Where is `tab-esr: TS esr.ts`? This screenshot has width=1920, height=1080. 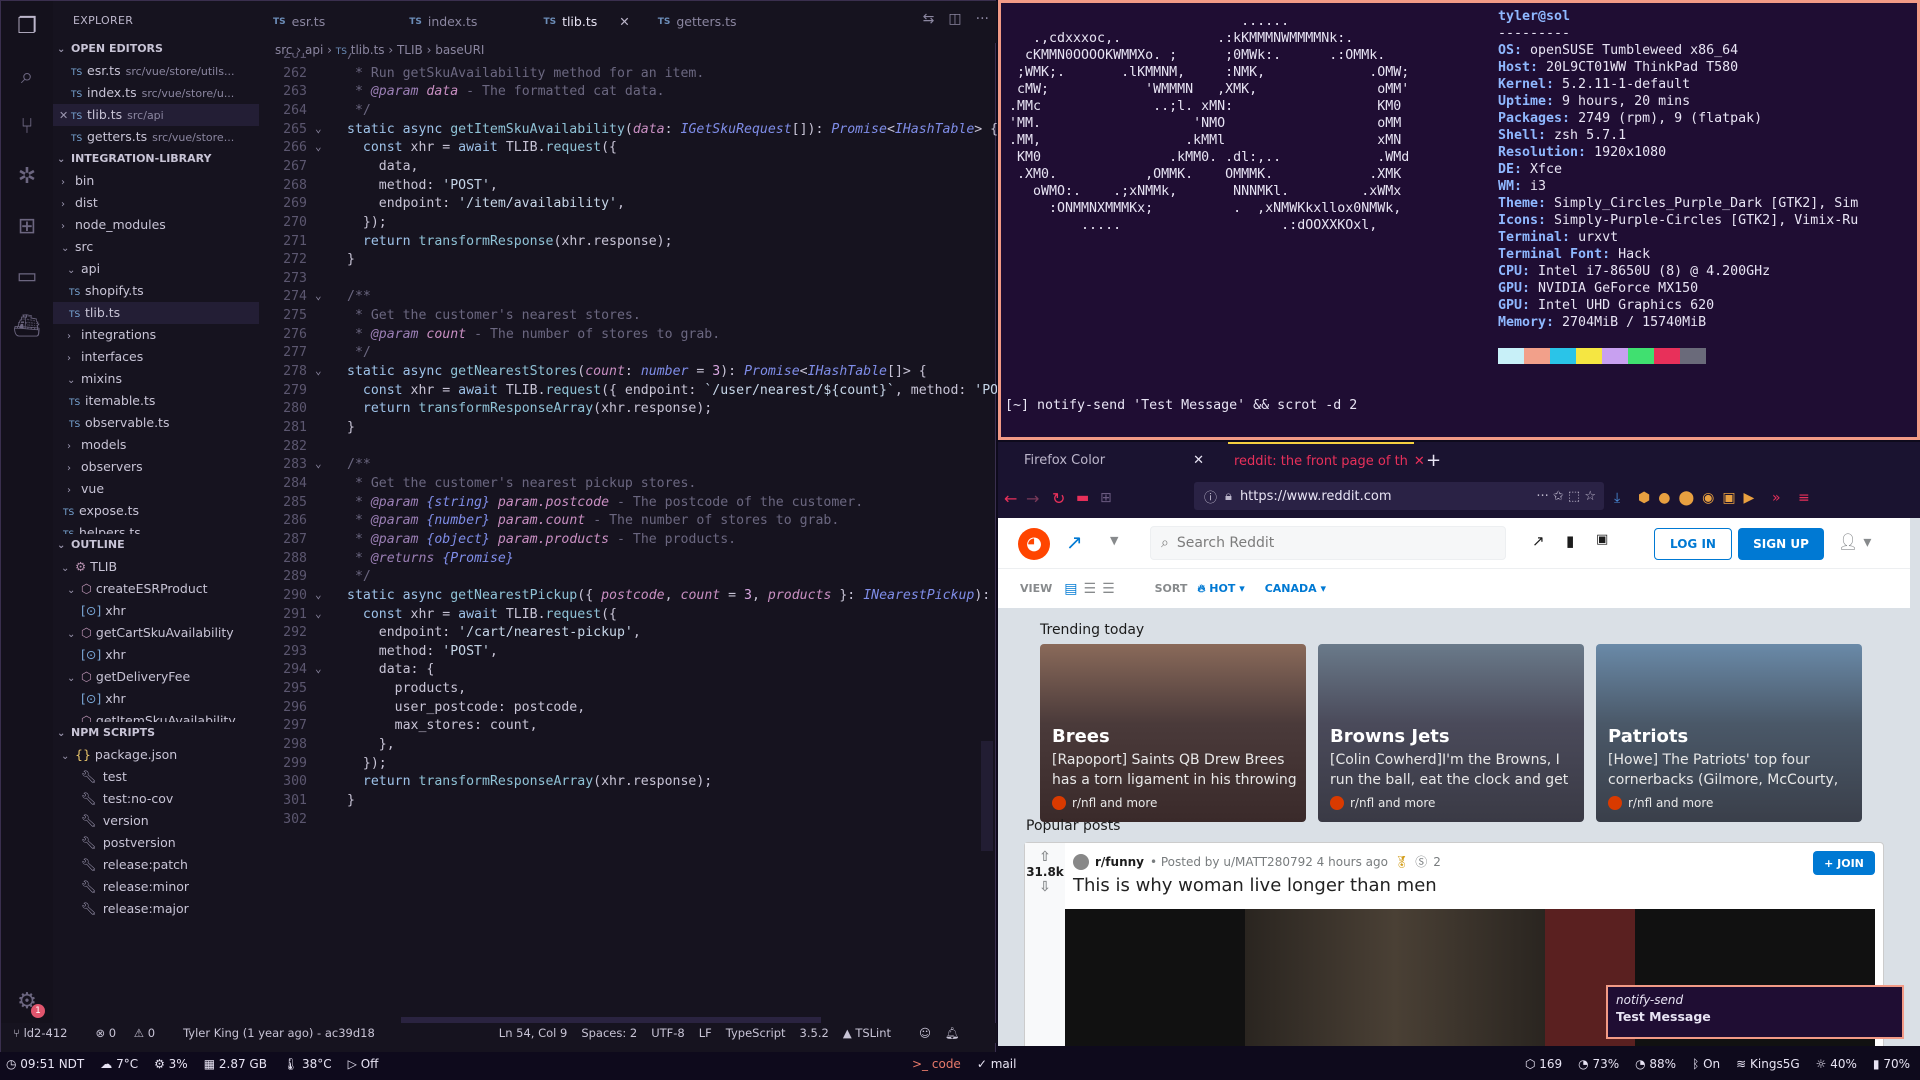
tab-esr: TS esr.ts is located at coordinates (299, 22).